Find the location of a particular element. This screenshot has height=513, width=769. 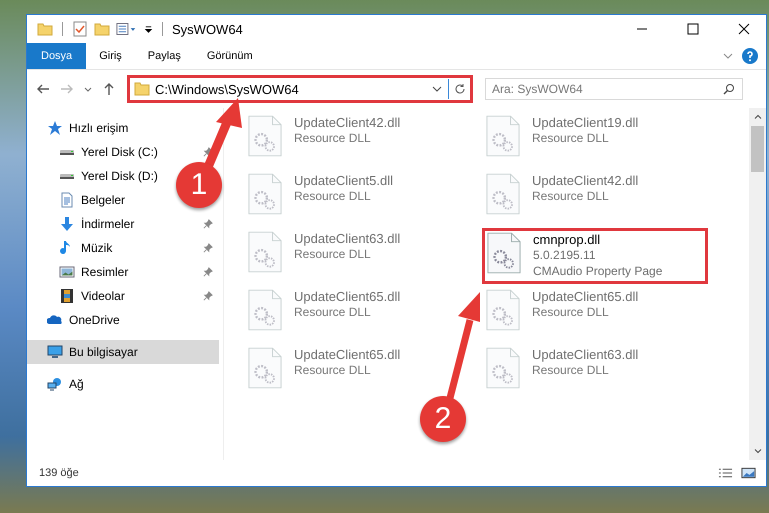

document-icon is located at coordinates (67, 200).